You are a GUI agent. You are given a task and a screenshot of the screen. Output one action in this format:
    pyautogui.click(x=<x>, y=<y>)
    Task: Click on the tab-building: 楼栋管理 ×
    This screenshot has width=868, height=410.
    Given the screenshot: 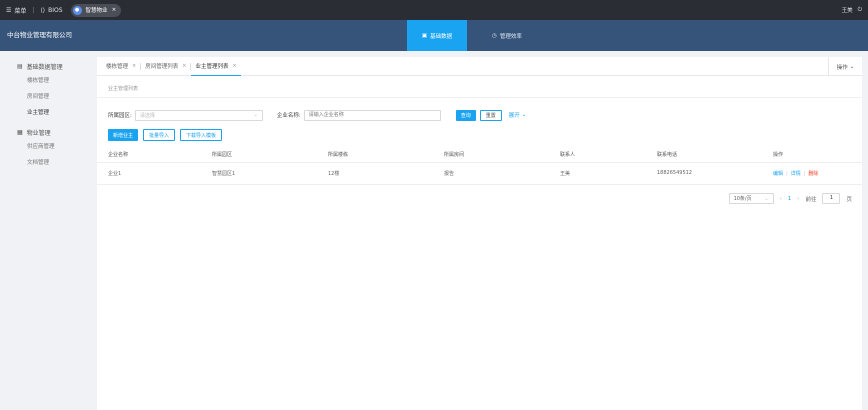 What is the action you would take?
    pyautogui.click(x=121, y=66)
    